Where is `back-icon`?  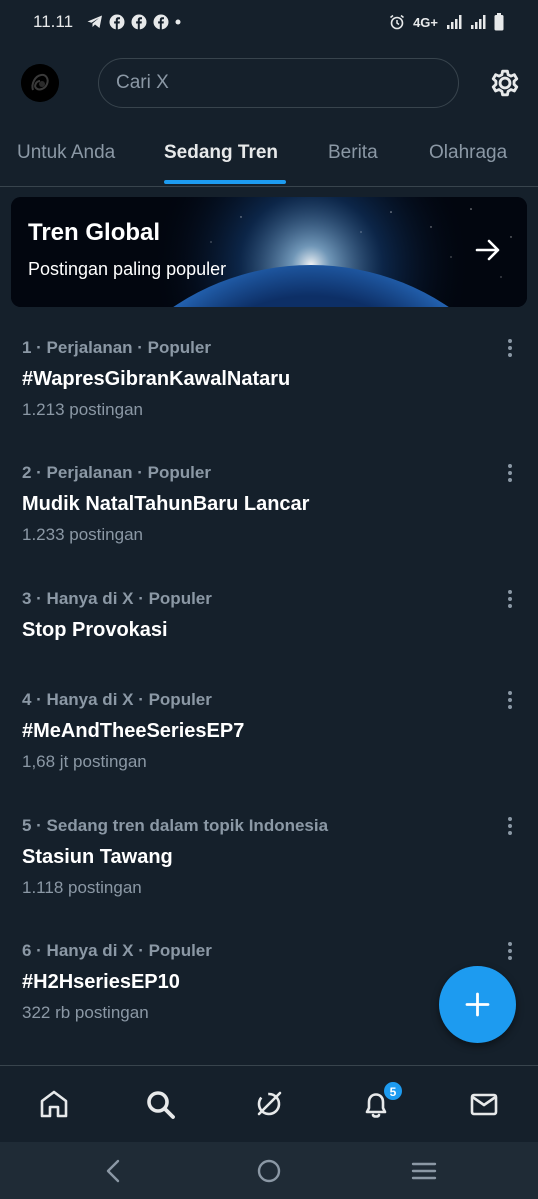 back-icon is located at coordinates (114, 1171).